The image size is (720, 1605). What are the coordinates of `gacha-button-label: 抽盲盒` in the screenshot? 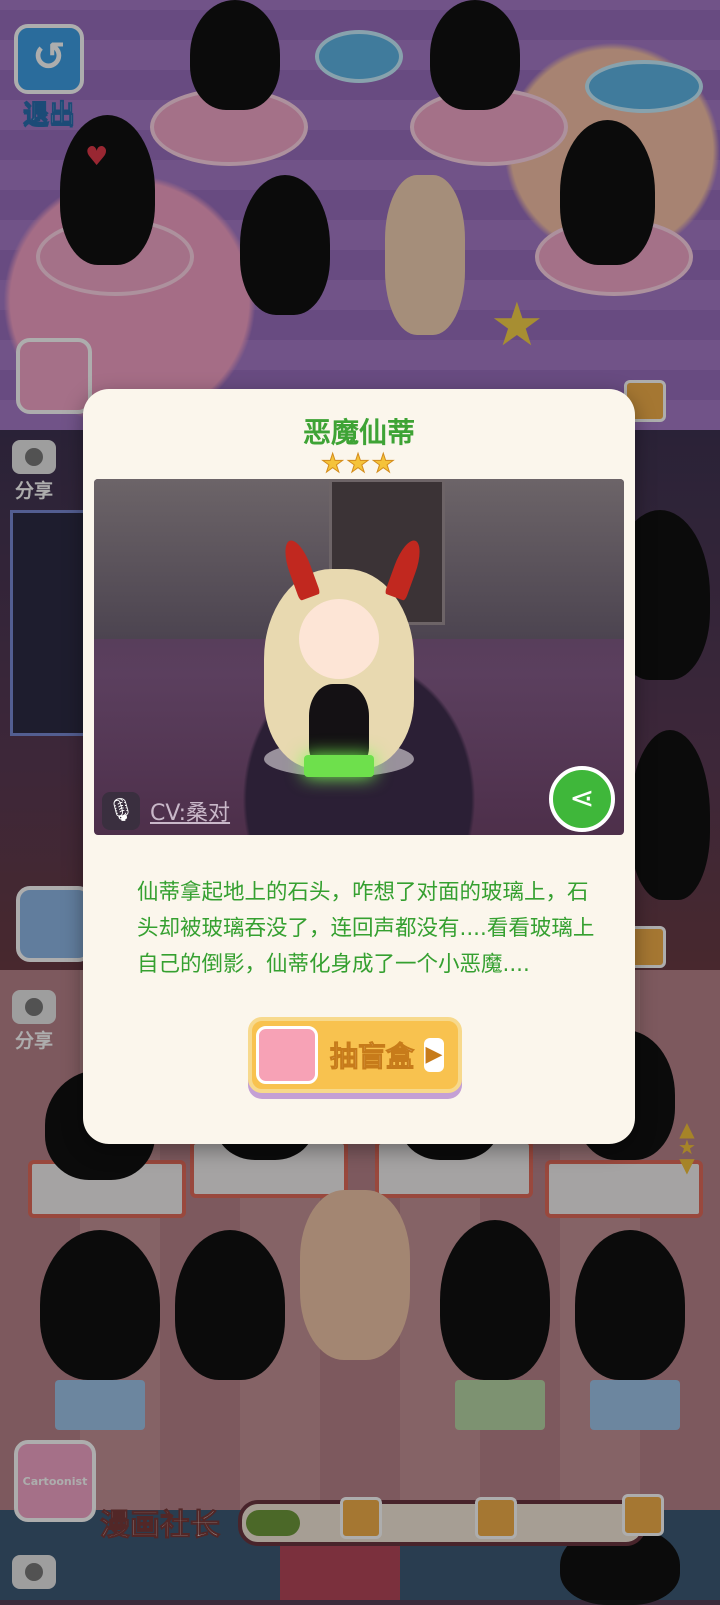 It's located at (372, 1057).